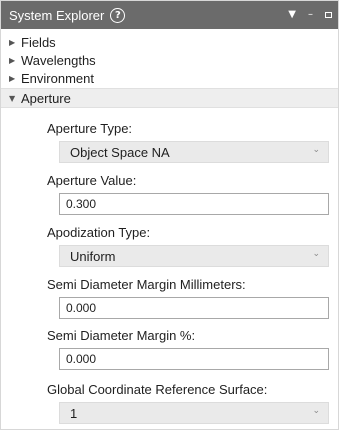 The width and height of the screenshot is (339, 430). Describe the element at coordinates (90, 128) in the screenshot. I see `aperture-type-label: Aperture Type:` at that location.